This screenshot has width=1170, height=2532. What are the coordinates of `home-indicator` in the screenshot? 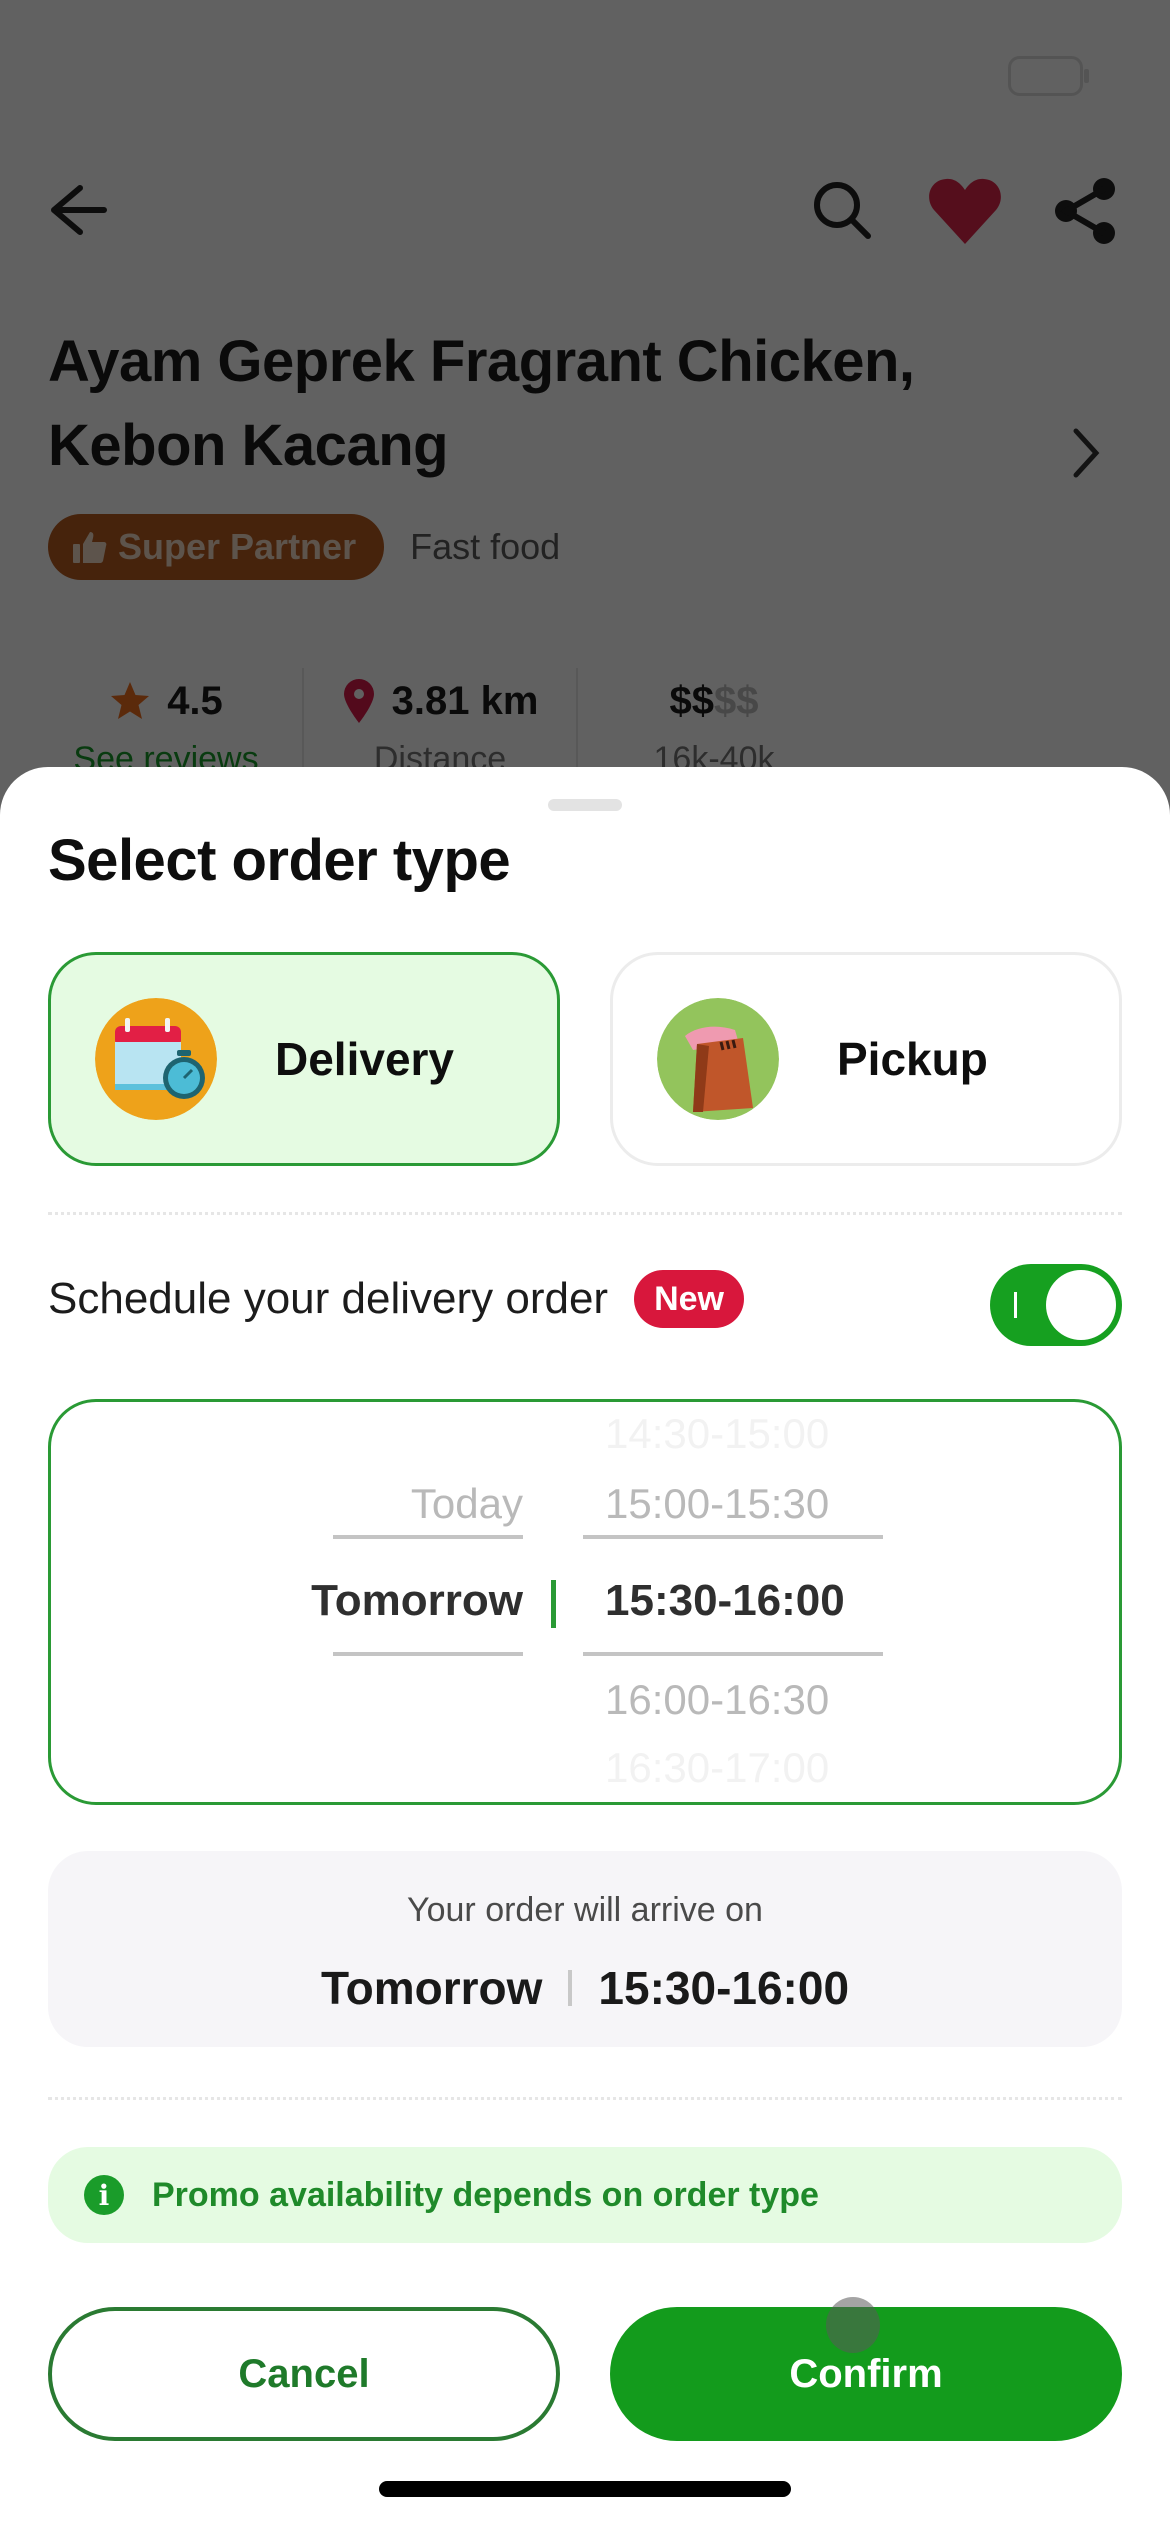 It's located at (585, 2489).